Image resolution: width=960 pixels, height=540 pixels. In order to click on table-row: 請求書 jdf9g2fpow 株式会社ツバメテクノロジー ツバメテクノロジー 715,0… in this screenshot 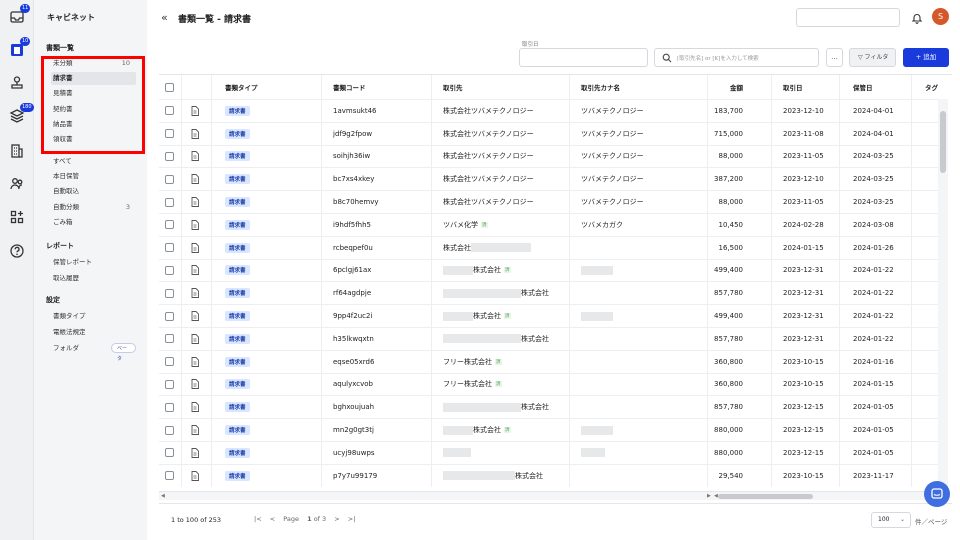, I will do `click(549, 134)`.